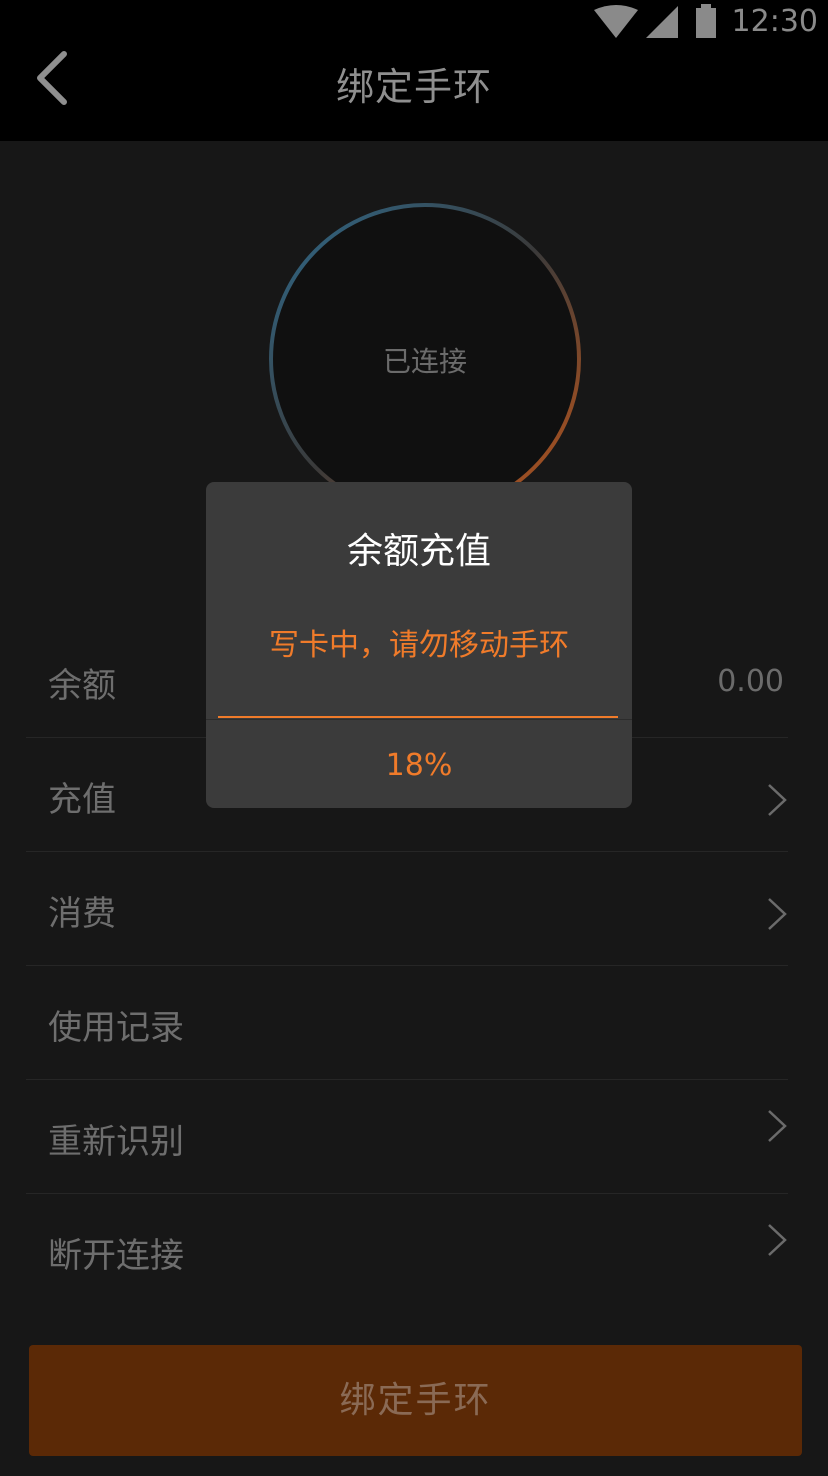 The height and width of the screenshot is (1476, 828). What do you see at coordinates (82, 914) in the screenshot?
I see `list-item-label: 消费` at bounding box center [82, 914].